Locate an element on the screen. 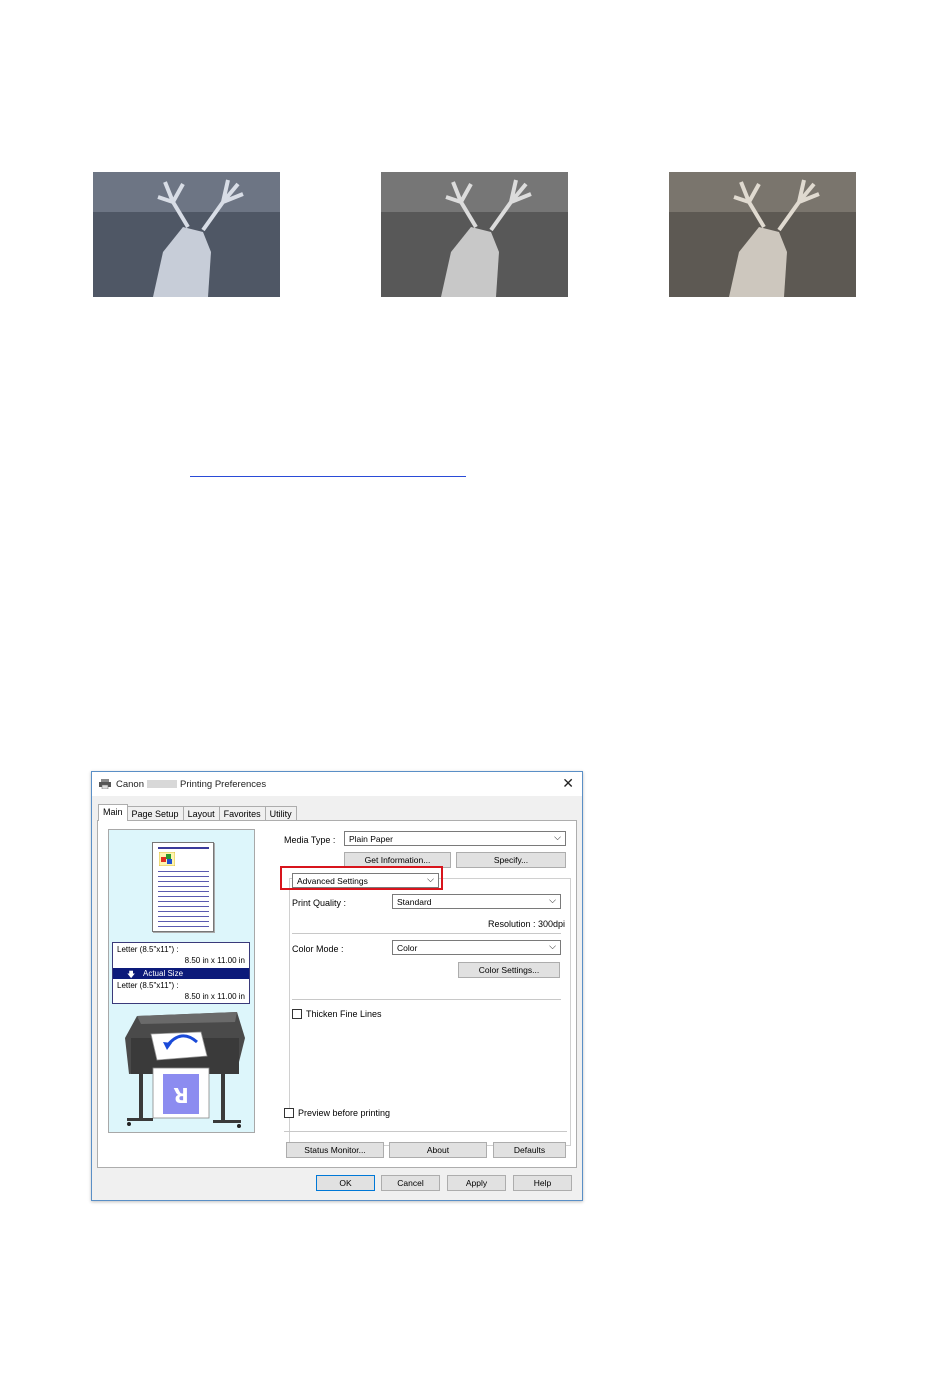 Image resolution: width=950 pixels, height=1397 pixels. color-mode-dropdown: Color ⌵ is located at coordinates (476, 947).